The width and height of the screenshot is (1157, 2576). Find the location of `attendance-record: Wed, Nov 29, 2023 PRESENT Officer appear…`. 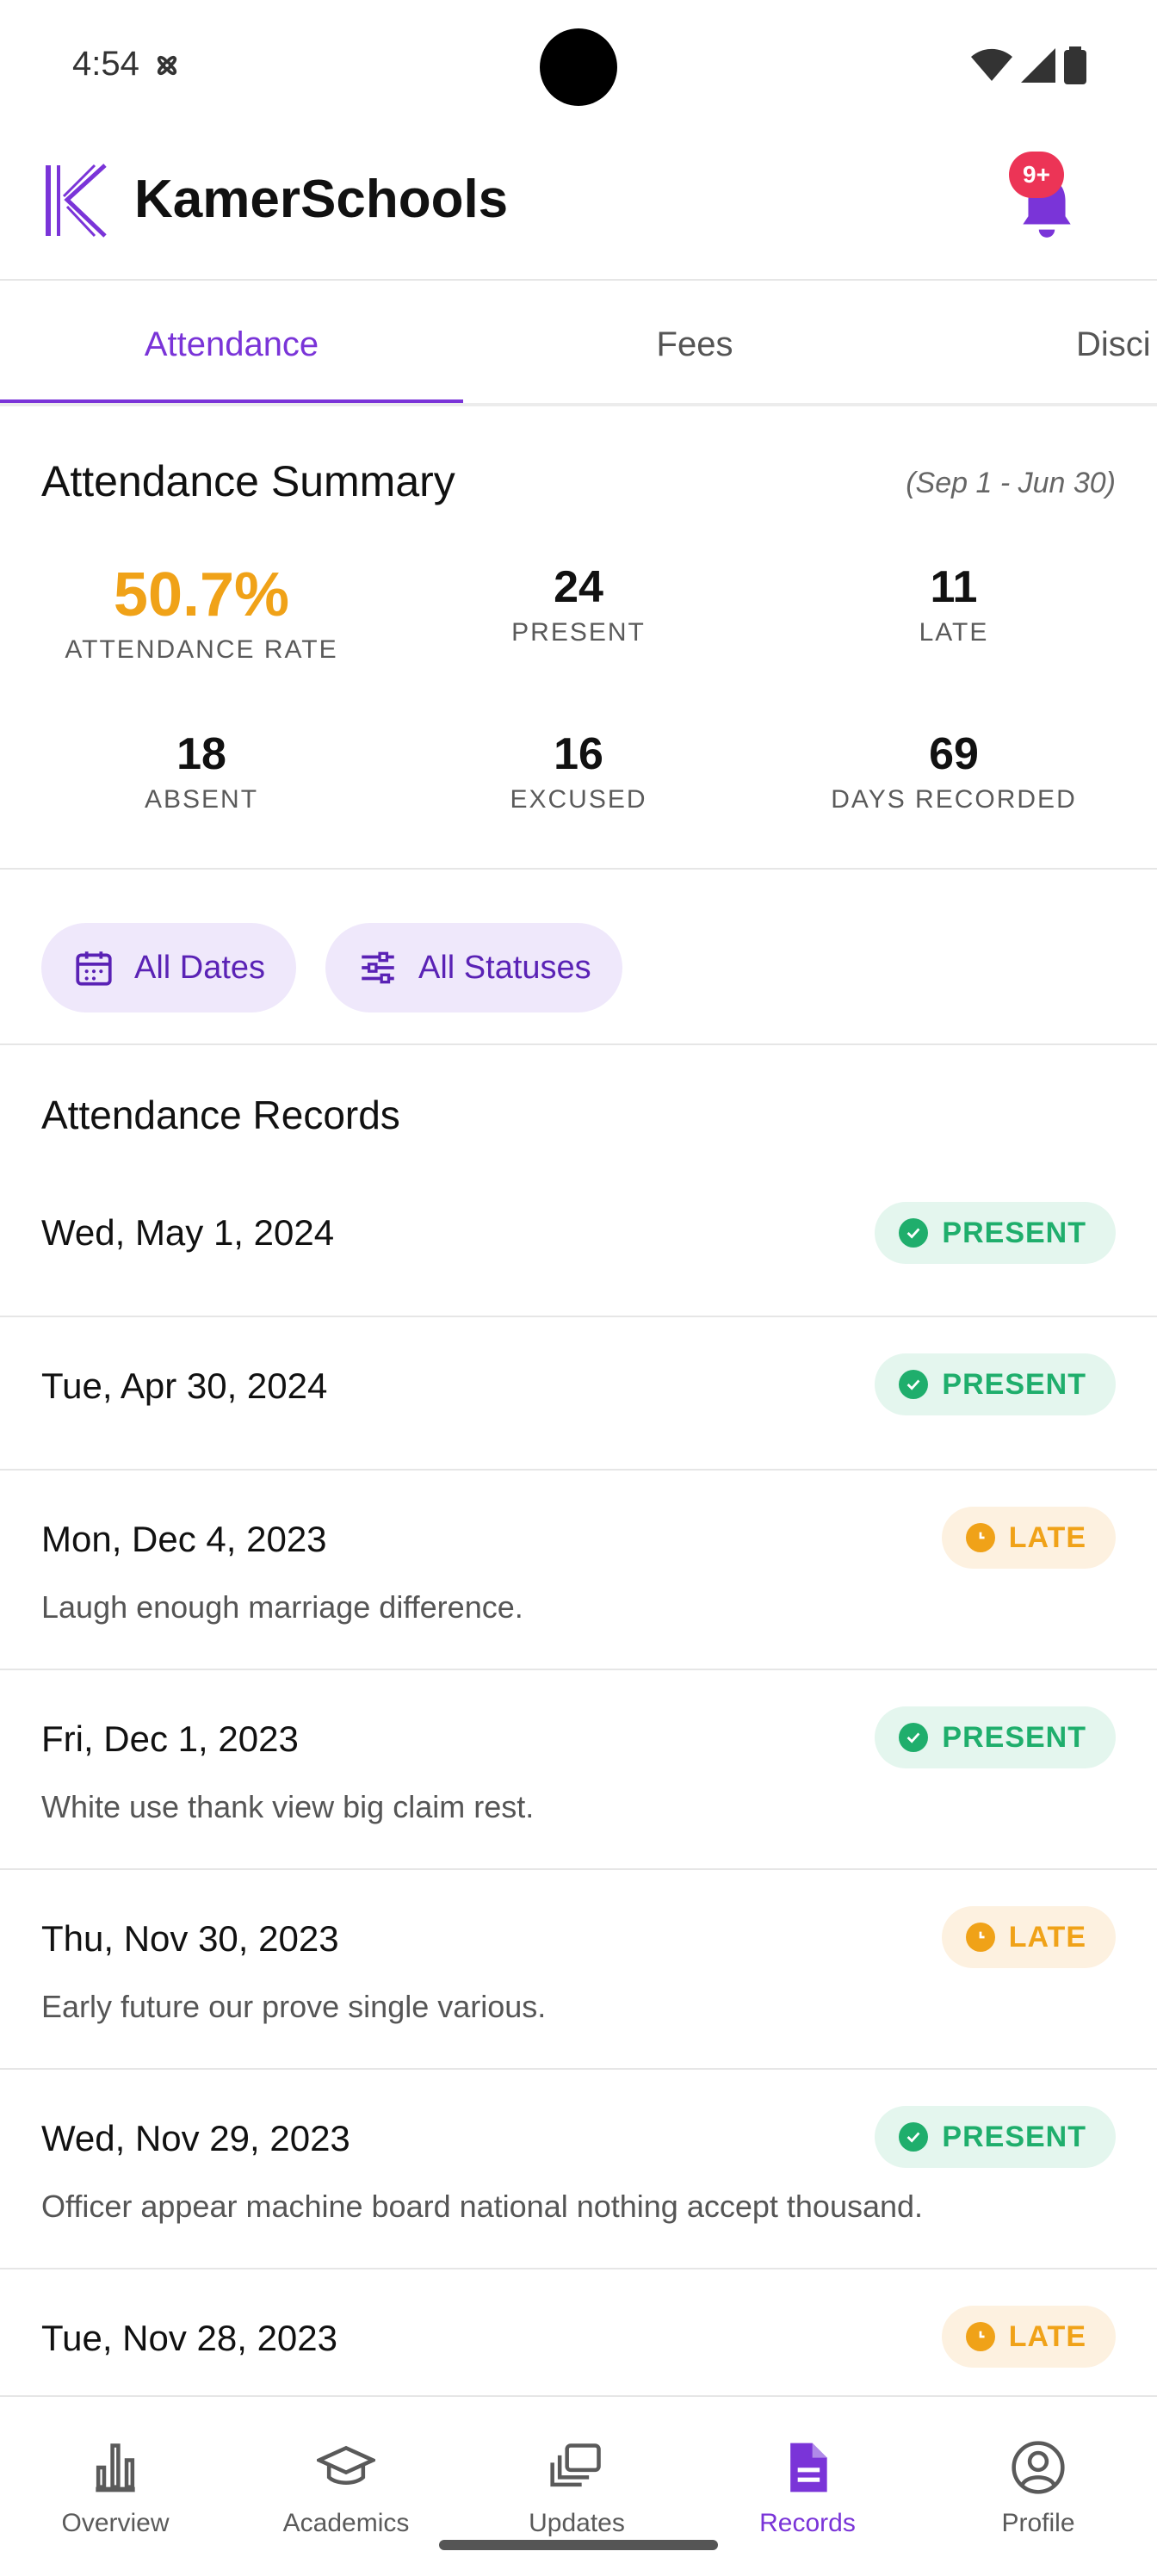

attendance-record: Wed, Nov 29, 2023 PRESENT Officer appear… is located at coordinates (579, 2169).